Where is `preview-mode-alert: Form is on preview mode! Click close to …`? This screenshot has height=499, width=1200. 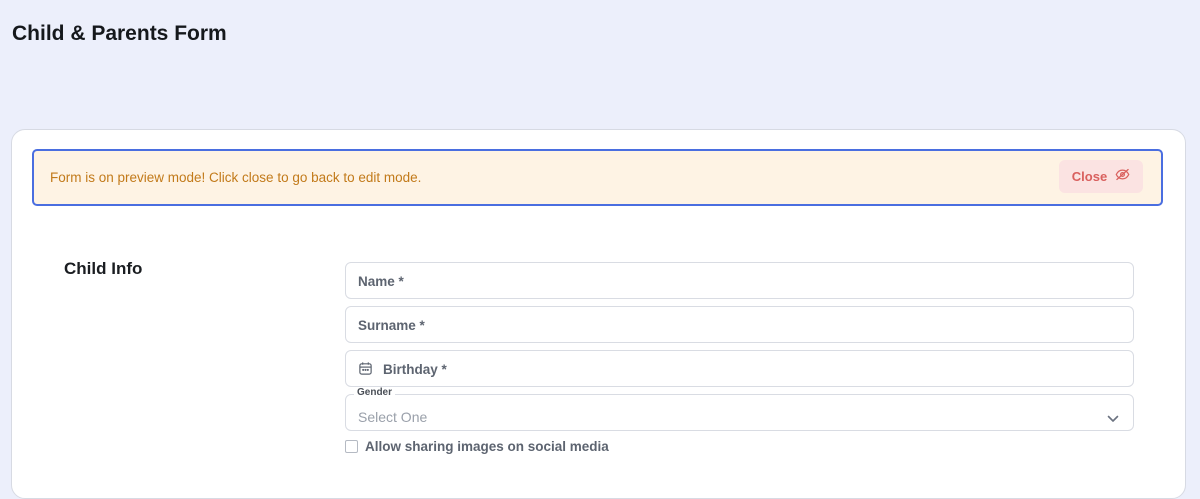 preview-mode-alert: Form is on preview mode! Click close to … is located at coordinates (597, 177).